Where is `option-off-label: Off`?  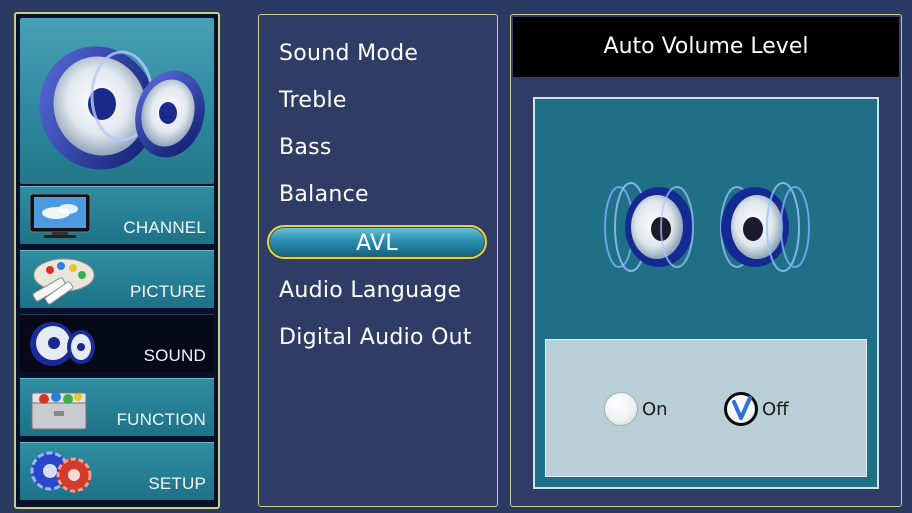
option-off-label: Off is located at coordinates (775, 409).